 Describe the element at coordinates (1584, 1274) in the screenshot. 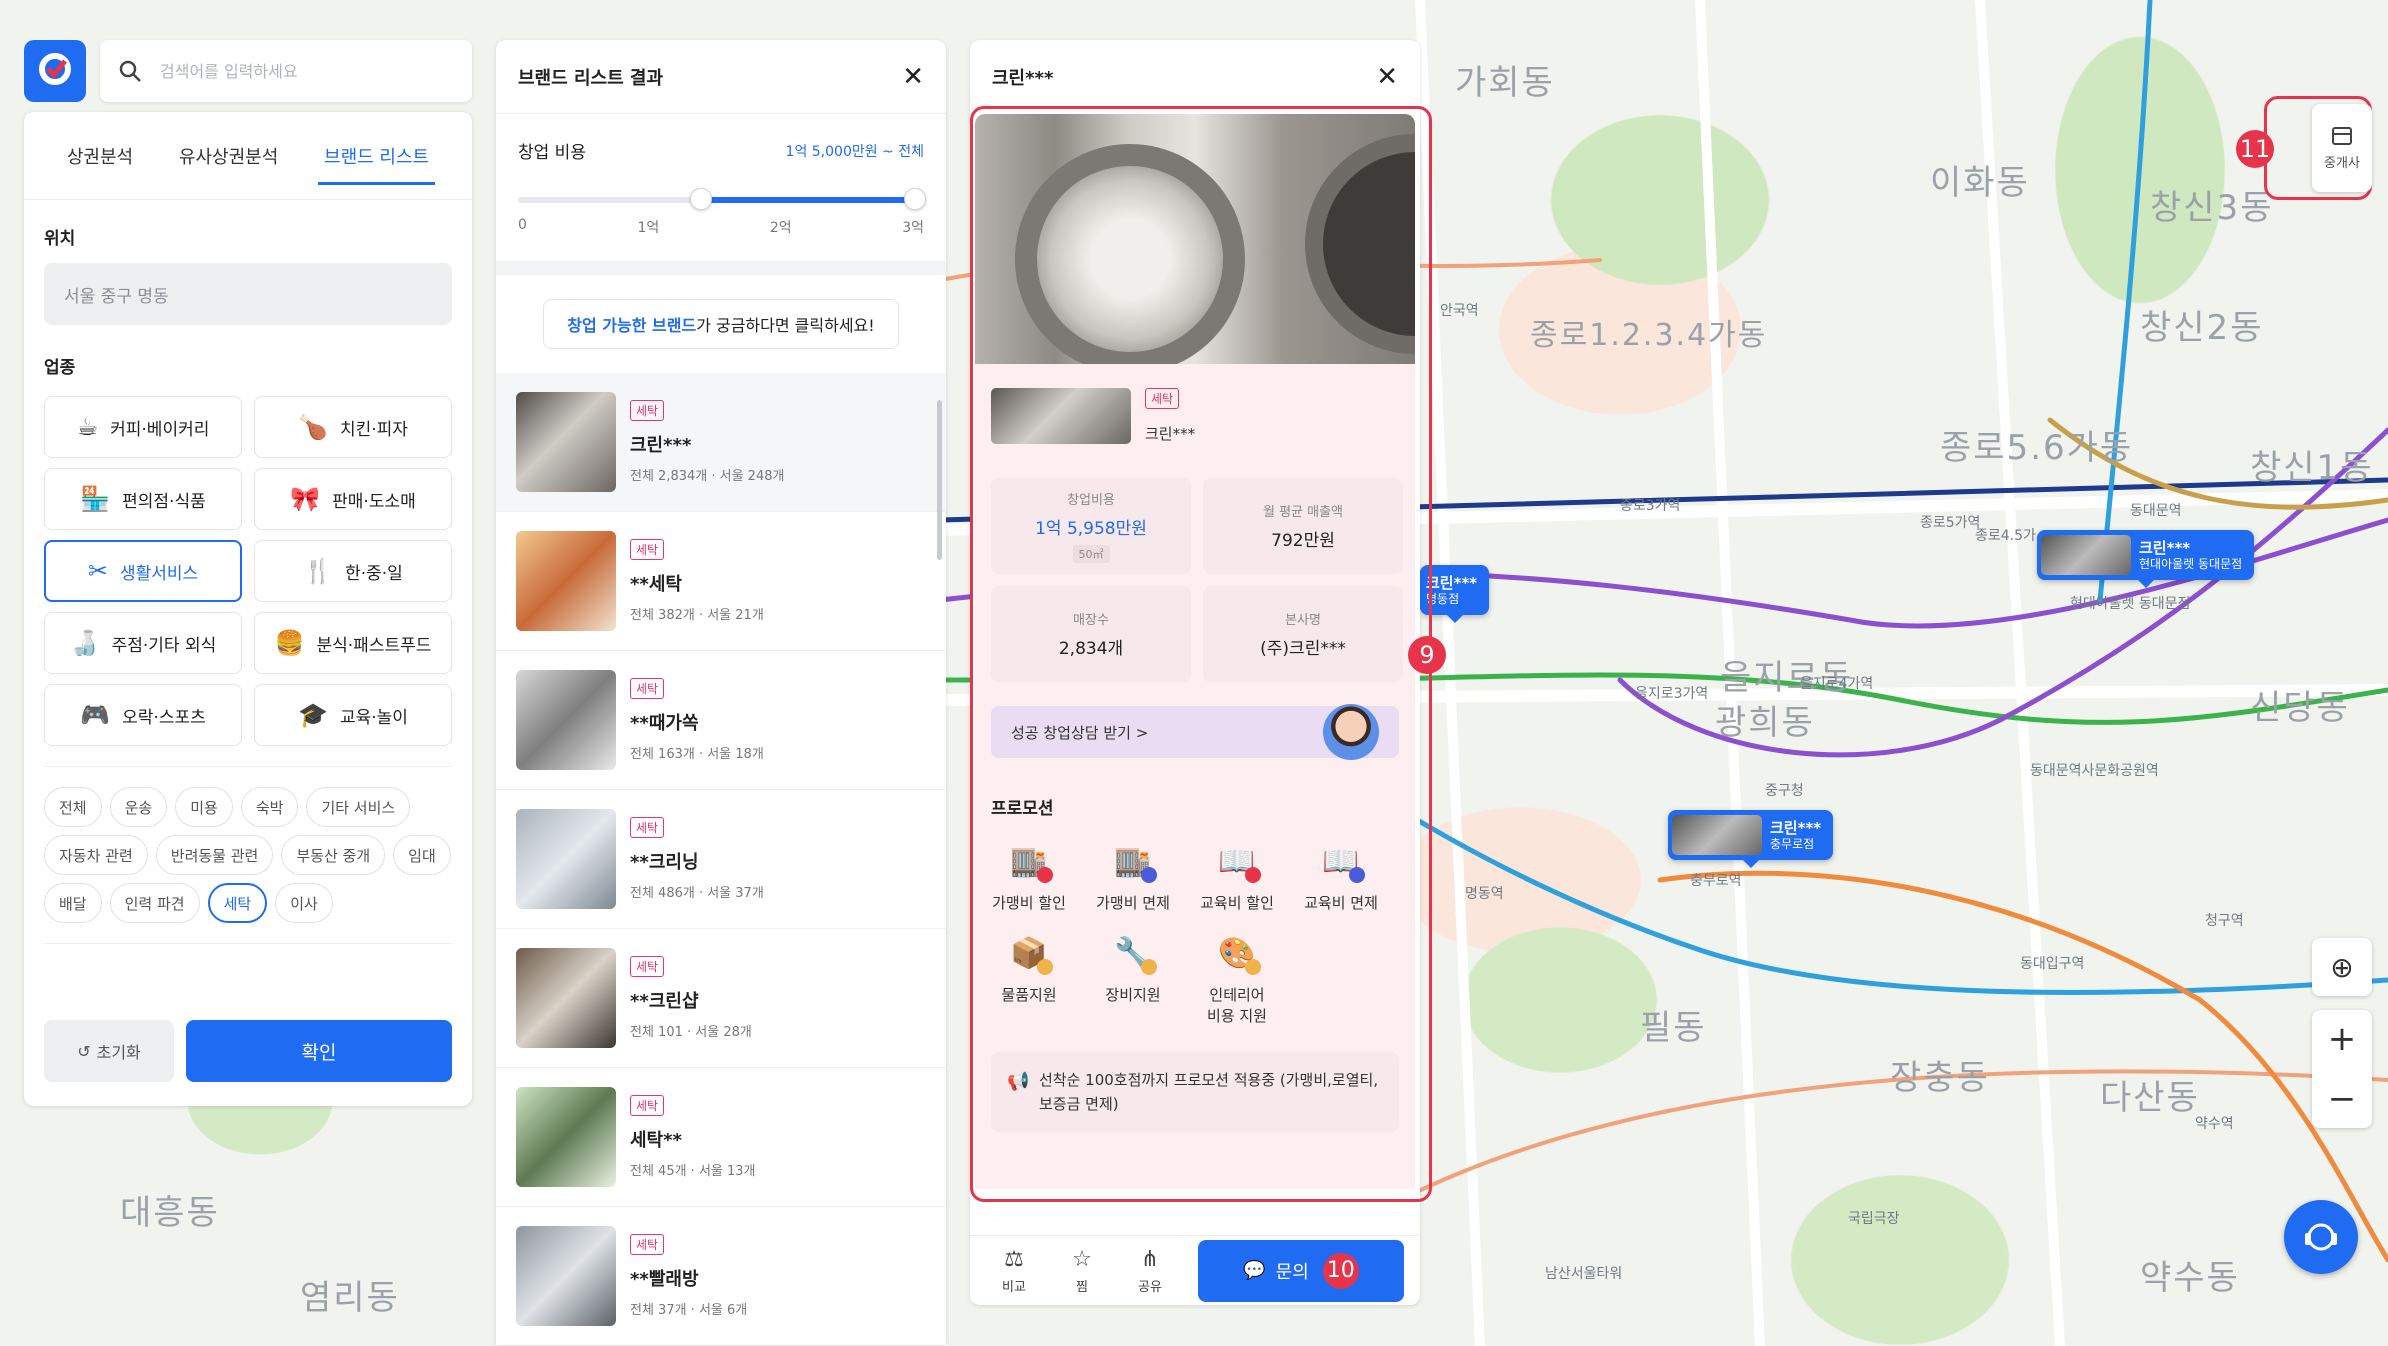

I see `map-place: 남산서울타워` at that location.